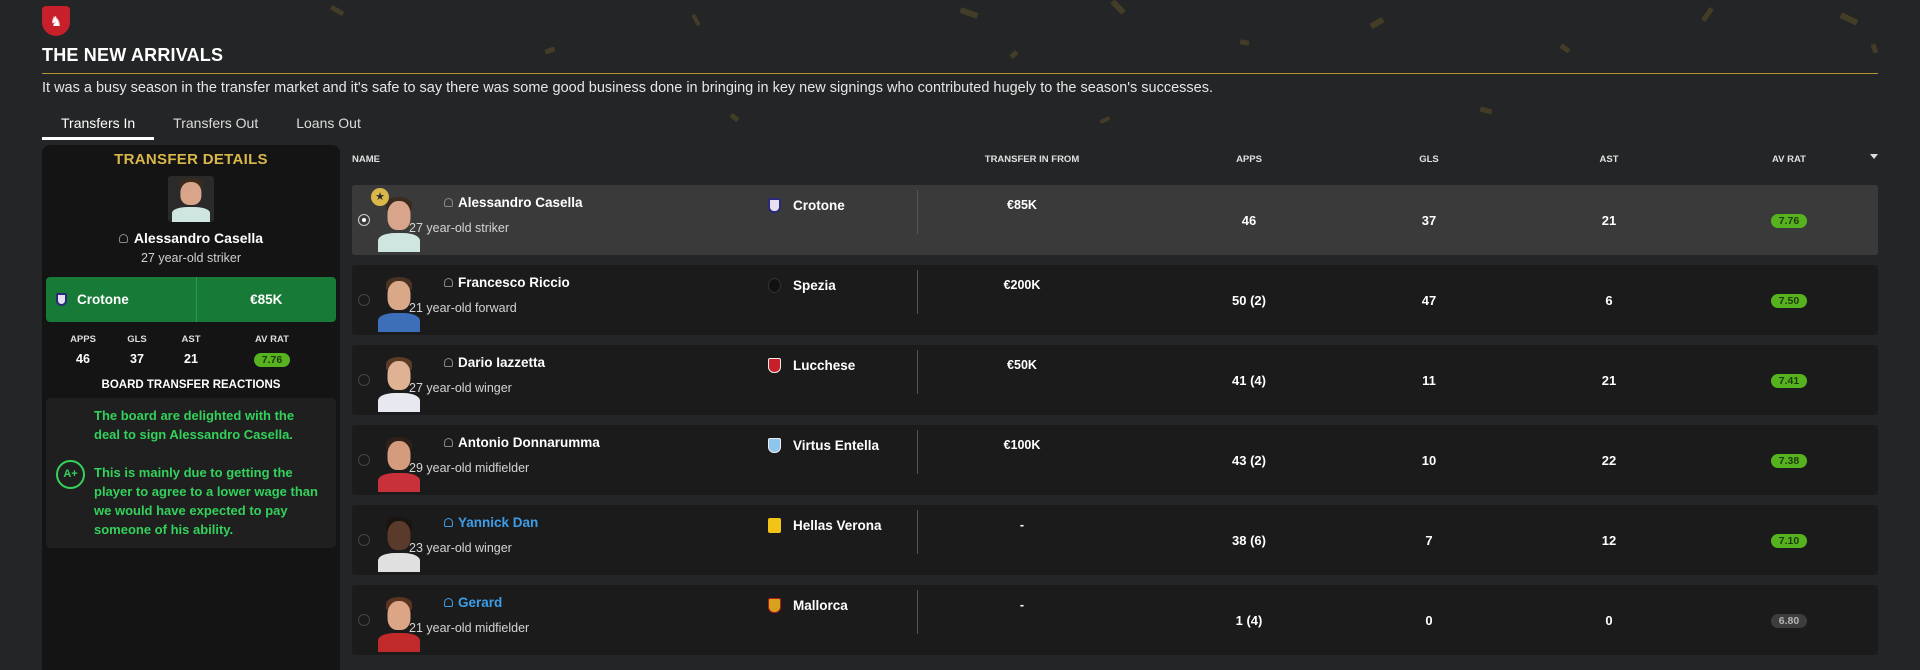  What do you see at coordinates (1022, 365) in the screenshot?
I see `transfer-fee: €50K` at bounding box center [1022, 365].